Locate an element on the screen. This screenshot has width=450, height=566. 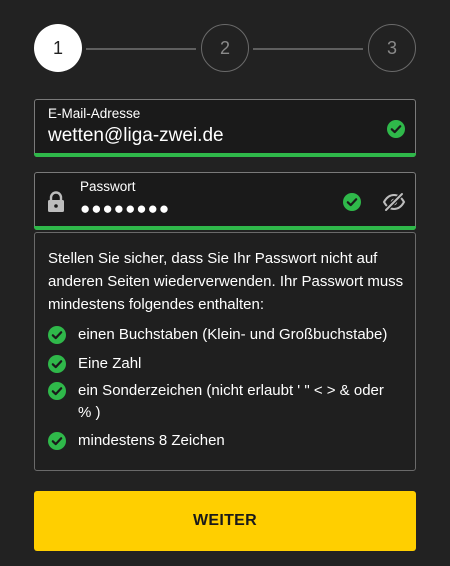
email-input: wetten@liga-zwei.de is located at coordinates (136, 136).